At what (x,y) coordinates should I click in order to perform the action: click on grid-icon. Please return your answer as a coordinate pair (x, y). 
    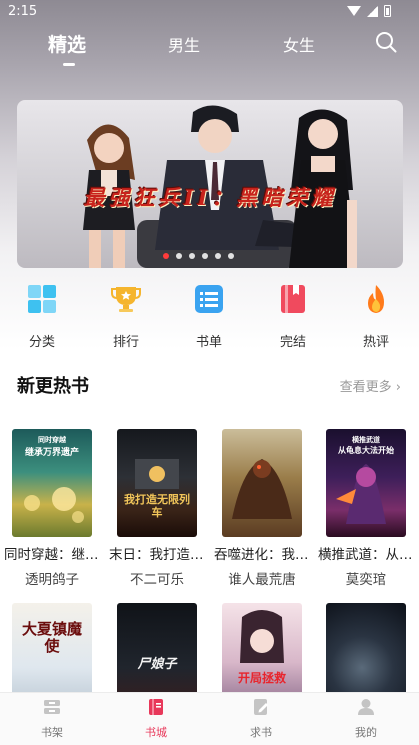
    Looking at the image, I should click on (42, 299).